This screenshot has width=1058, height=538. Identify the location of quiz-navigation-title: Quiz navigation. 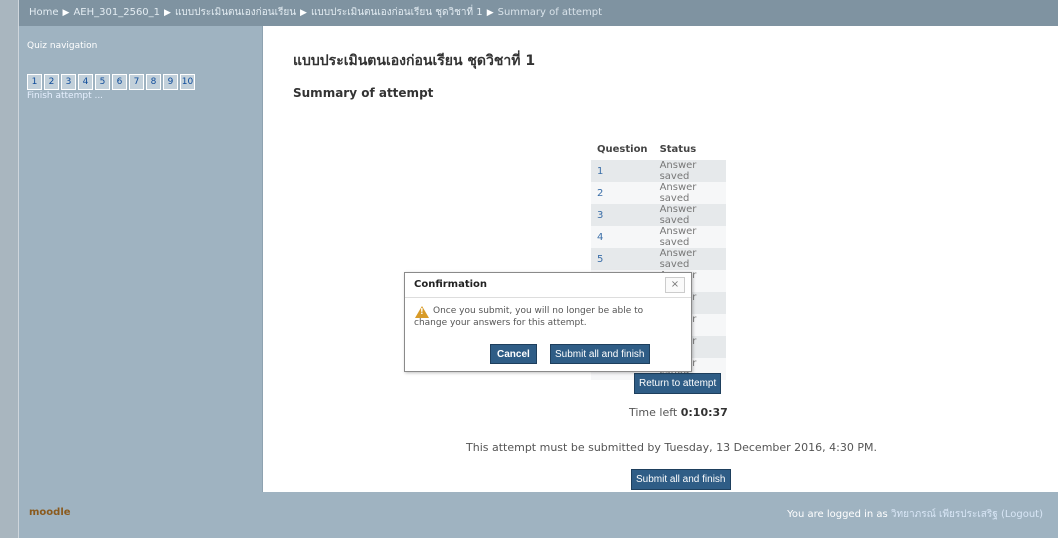
(62, 46).